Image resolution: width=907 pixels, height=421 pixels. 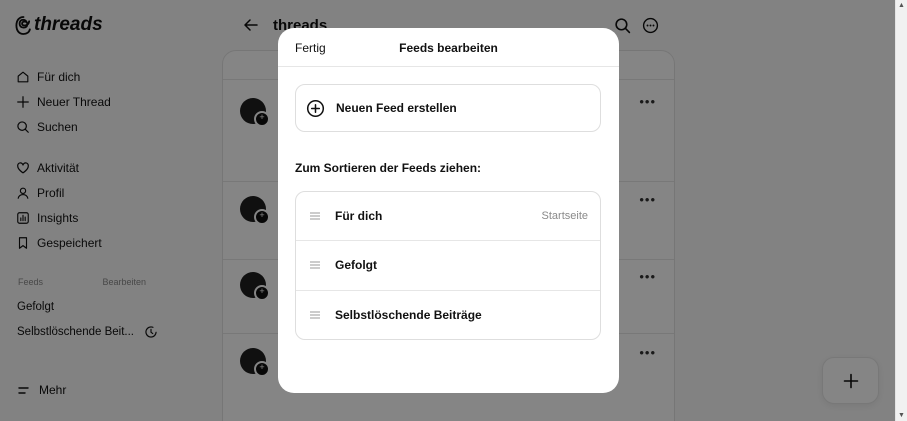 I want to click on feed-home-tag: Startseite, so click(x=564, y=216).